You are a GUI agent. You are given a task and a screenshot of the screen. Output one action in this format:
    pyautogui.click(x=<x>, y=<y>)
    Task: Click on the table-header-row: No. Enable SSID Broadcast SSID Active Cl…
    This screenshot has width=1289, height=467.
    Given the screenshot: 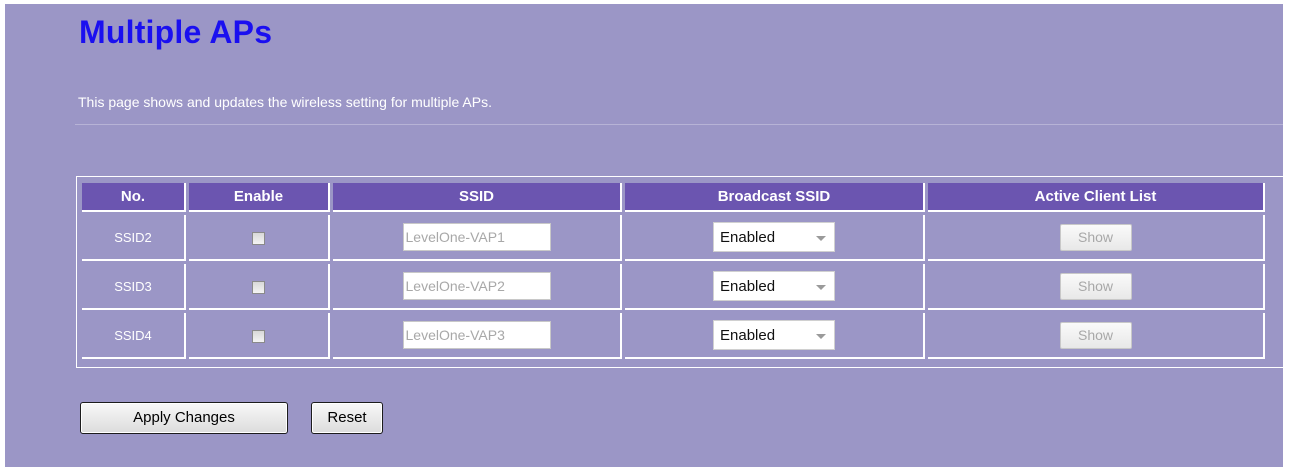 What is the action you would take?
    pyautogui.click(x=673, y=197)
    